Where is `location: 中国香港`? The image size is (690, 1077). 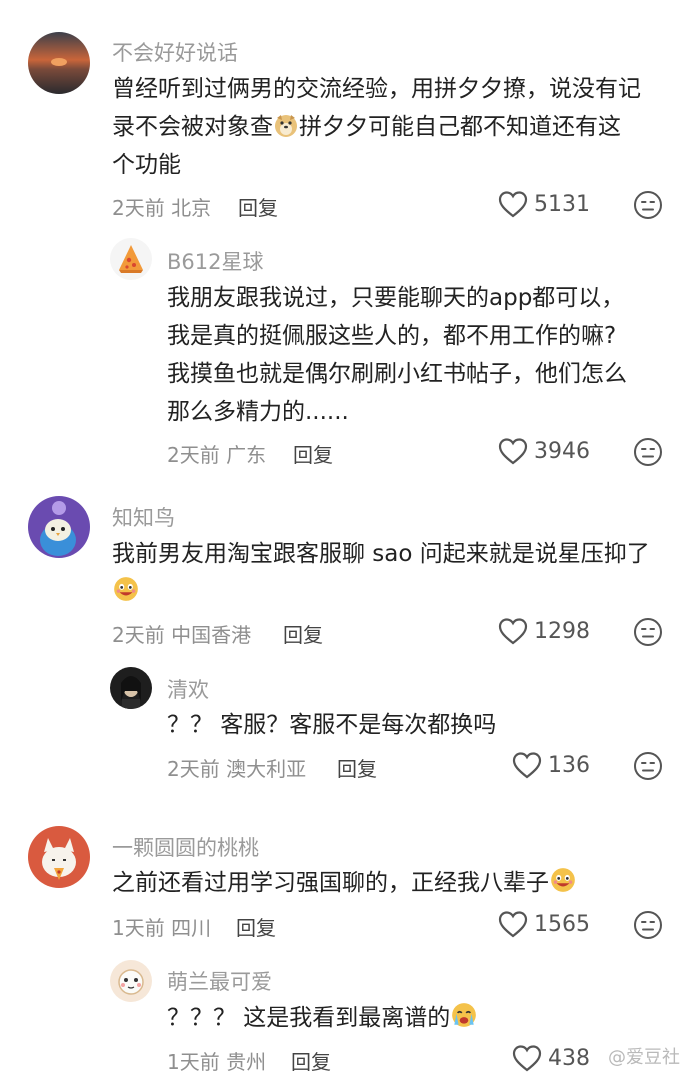
location: 中国香港 is located at coordinates (211, 635).